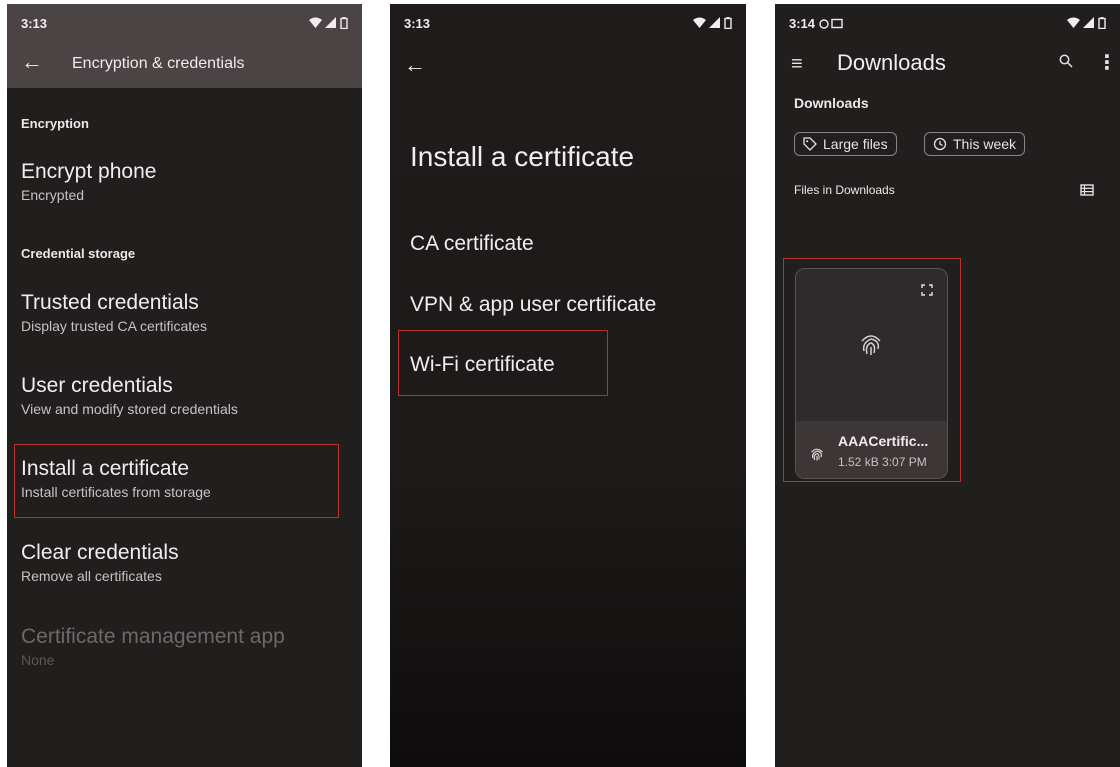 This screenshot has width=1120, height=767. Describe the element at coordinates (38, 660) in the screenshot. I see `pref-subtitle: None` at that location.